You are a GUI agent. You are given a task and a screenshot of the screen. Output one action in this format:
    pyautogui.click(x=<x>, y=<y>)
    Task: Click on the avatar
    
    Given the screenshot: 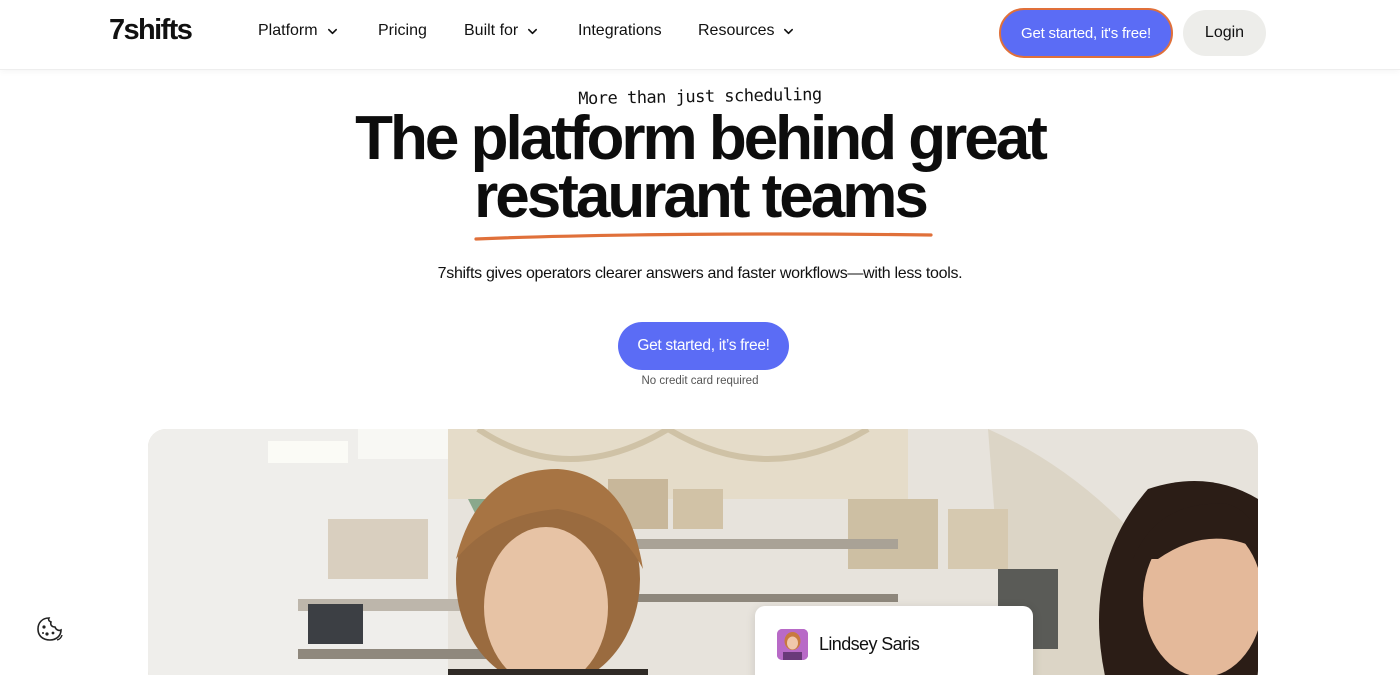 What is the action you would take?
    pyautogui.click(x=792, y=644)
    